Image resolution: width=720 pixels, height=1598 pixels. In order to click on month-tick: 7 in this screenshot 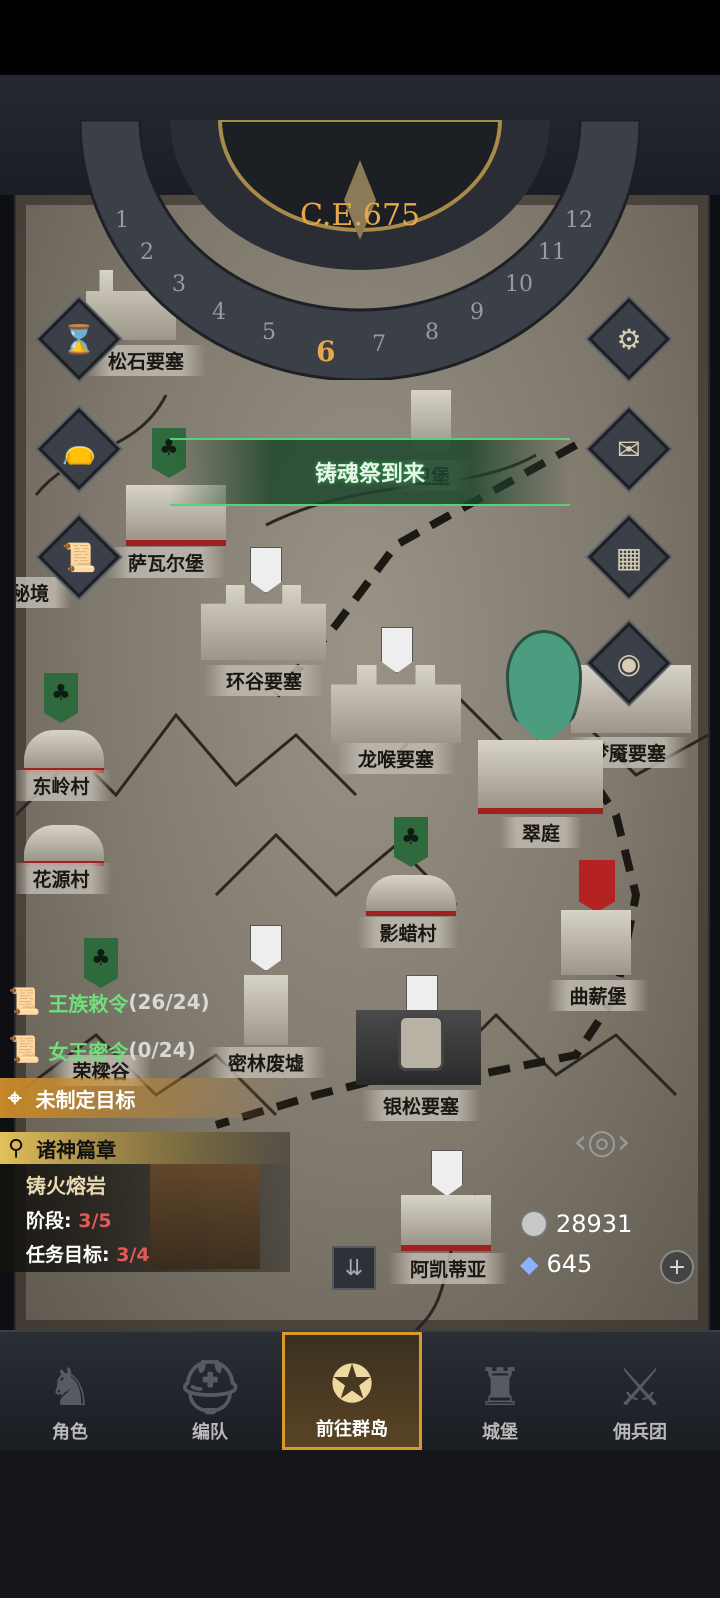, I will do `click(379, 344)`.